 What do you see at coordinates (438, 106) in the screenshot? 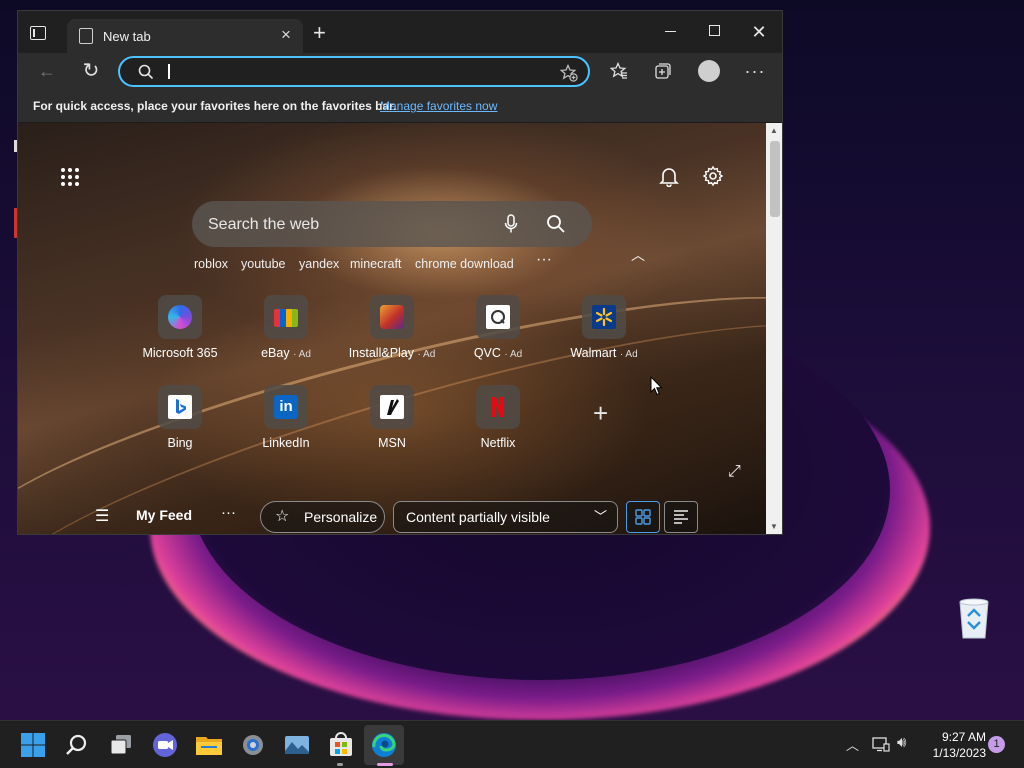
I see `manage-favorites-link: Manage favorites now` at bounding box center [438, 106].